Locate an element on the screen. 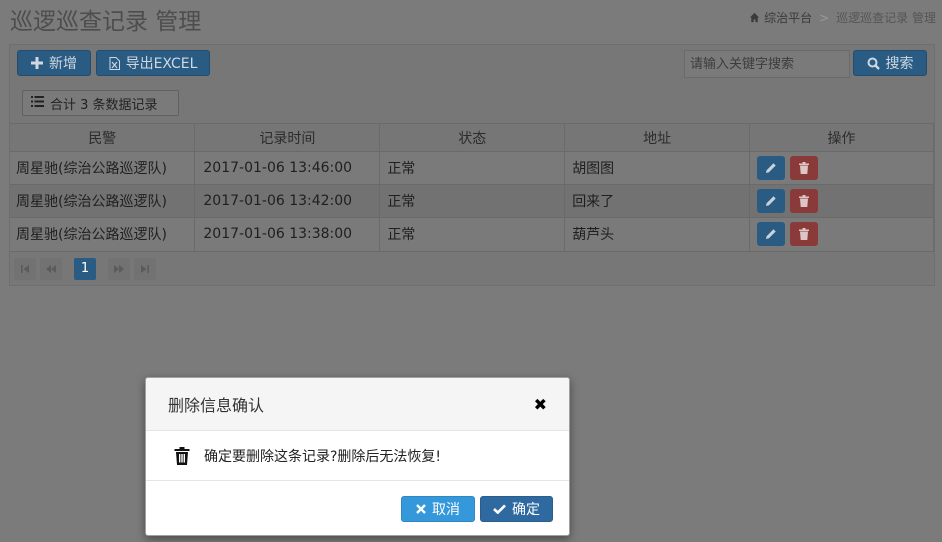 The width and height of the screenshot is (942, 542). breadcrumb-current: 巡逻巡查记录 管理 is located at coordinates (886, 18).